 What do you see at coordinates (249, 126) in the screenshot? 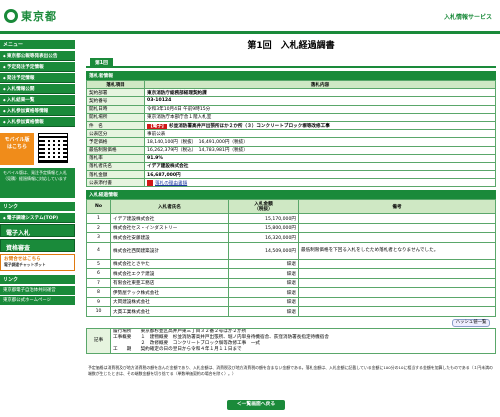
I see `project-name: 杉並消防署高井戸出張所ほか２か所（３）コンクリートブロック塀等改修工事` at bounding box center [249, 126].